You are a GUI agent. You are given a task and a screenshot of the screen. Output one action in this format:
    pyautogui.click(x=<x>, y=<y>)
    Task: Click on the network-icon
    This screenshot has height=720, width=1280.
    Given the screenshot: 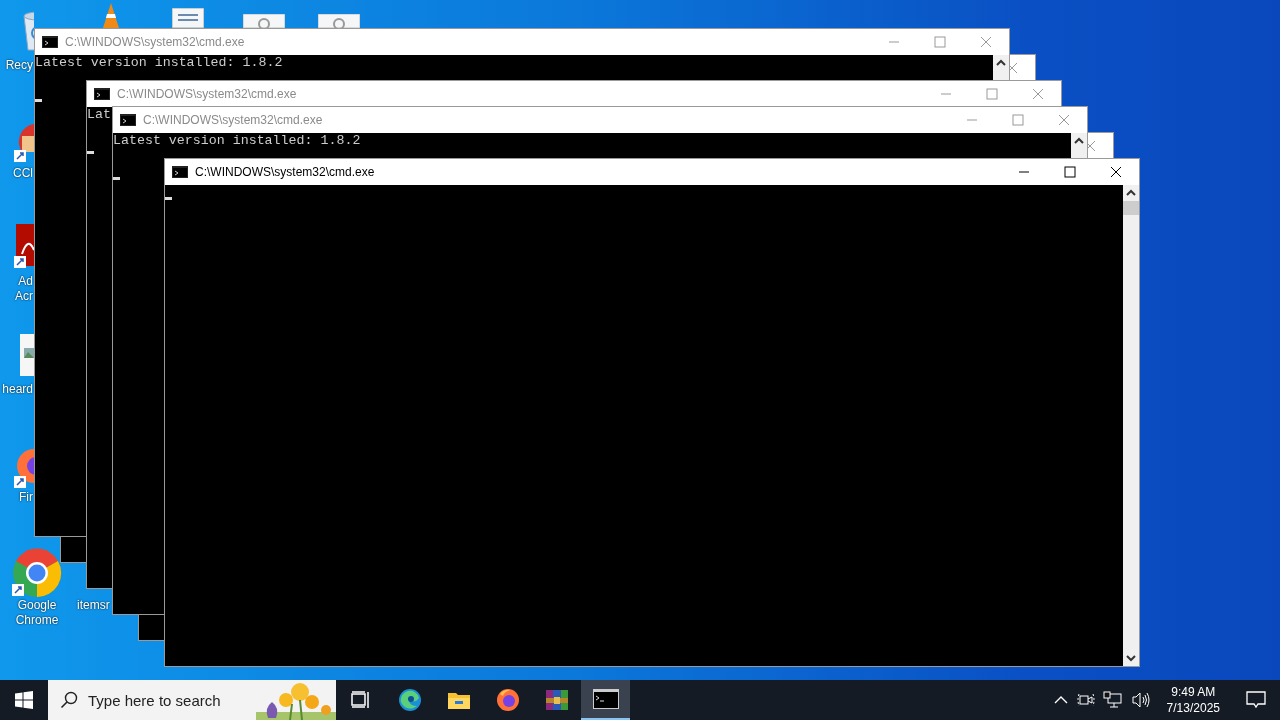 What is the action you would take?
    pyautogui.click(x=1112, y=700)
    